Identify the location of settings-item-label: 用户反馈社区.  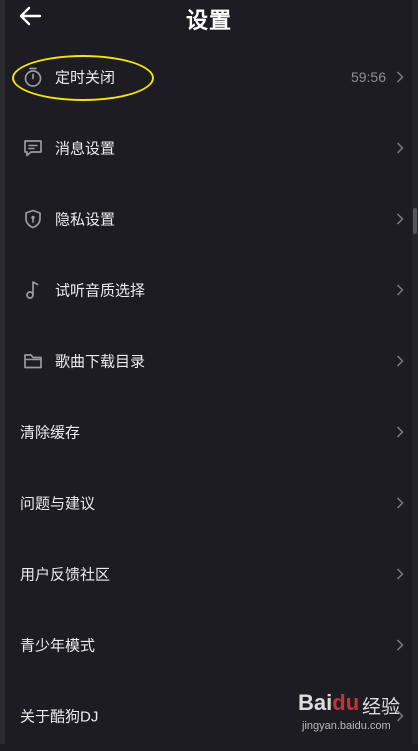
(65, 574).